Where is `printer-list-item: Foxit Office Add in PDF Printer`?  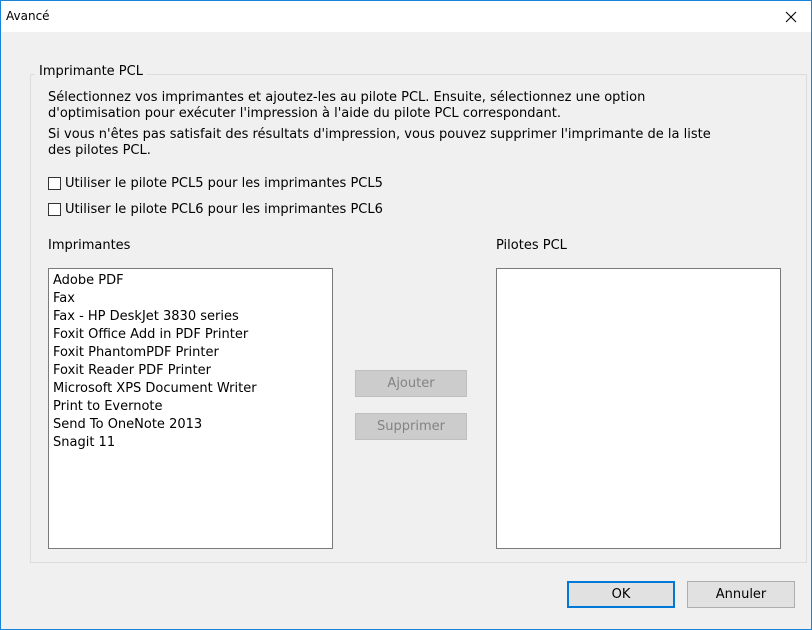
printer-list-item: Foxit Office Add in PDF Printer is located at coordinates (192, 335).